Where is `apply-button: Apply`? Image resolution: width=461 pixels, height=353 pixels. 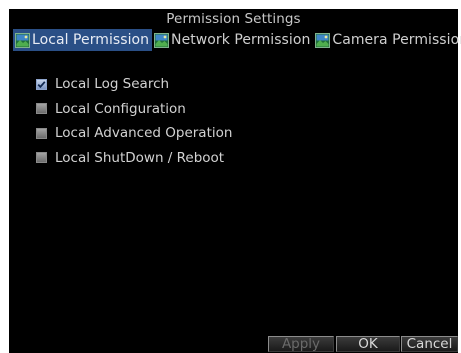
apply-button: Apply is located at coordinates (301, 344).